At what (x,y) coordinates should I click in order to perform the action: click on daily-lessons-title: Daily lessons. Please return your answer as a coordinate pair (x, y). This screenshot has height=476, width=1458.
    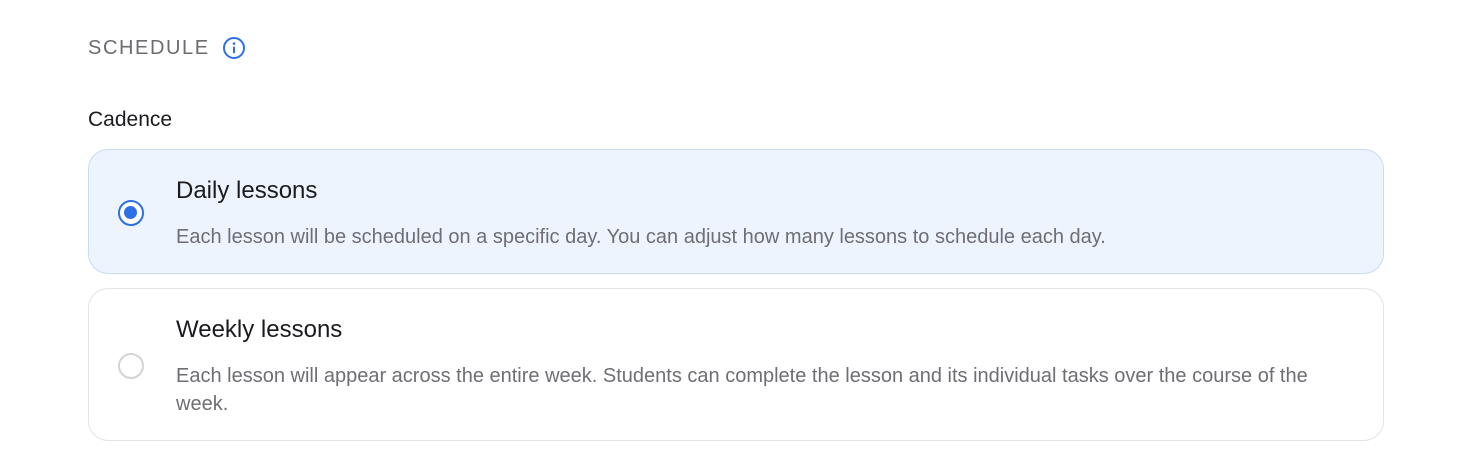
    Looking at the image, I should click on (247, 190).